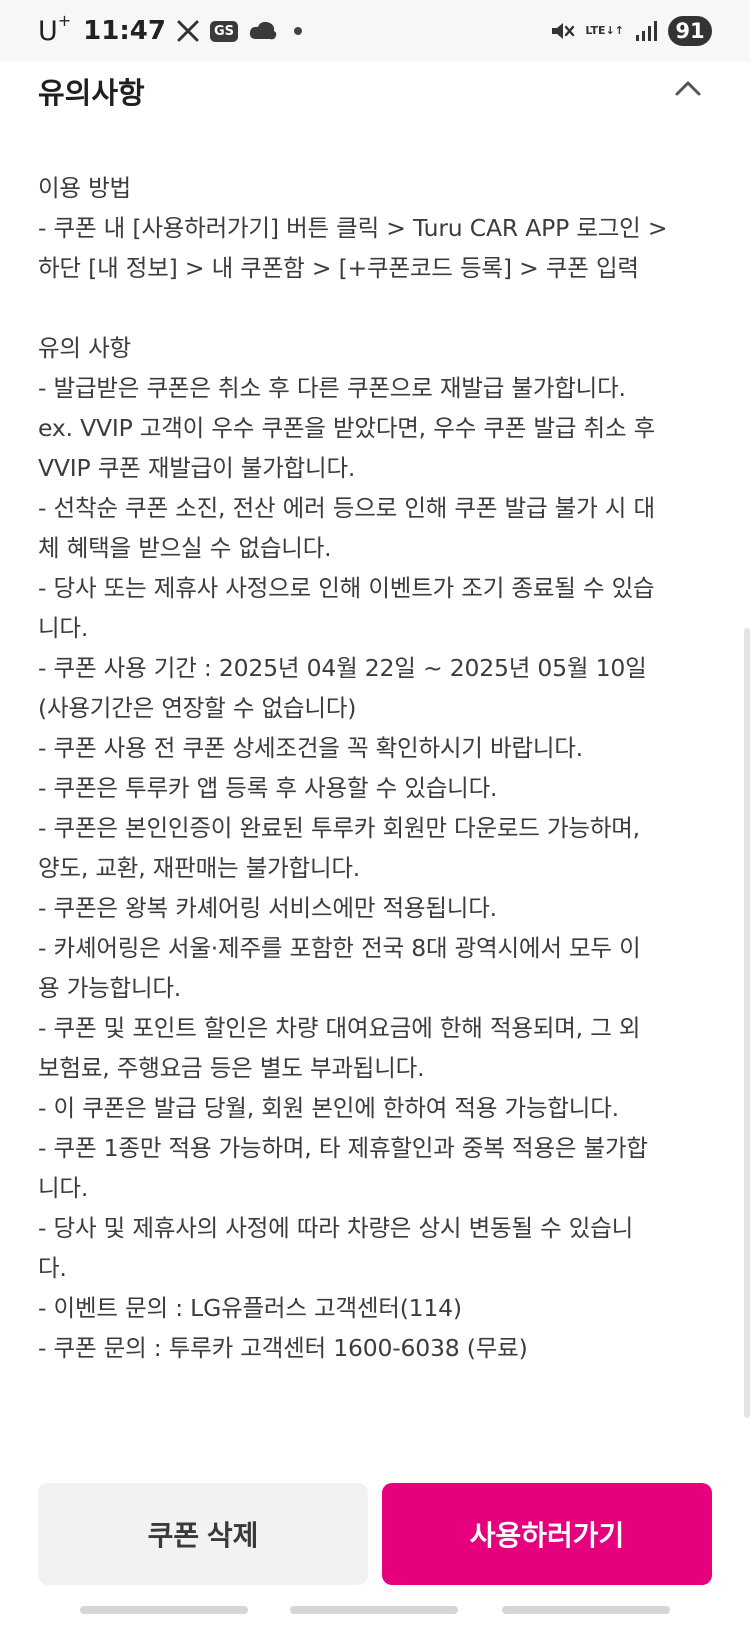  What do you see at coordinates (203, 1534) in the screenshot?
I see `delete-coupon-button: 쿠폰 삭제` at bounding box center [203, 1534].